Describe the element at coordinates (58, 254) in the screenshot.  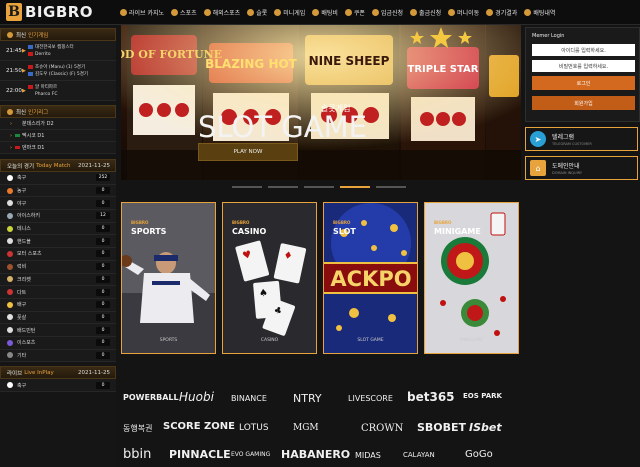
I see `sport-row: 모터 스포츠 0` at that location.